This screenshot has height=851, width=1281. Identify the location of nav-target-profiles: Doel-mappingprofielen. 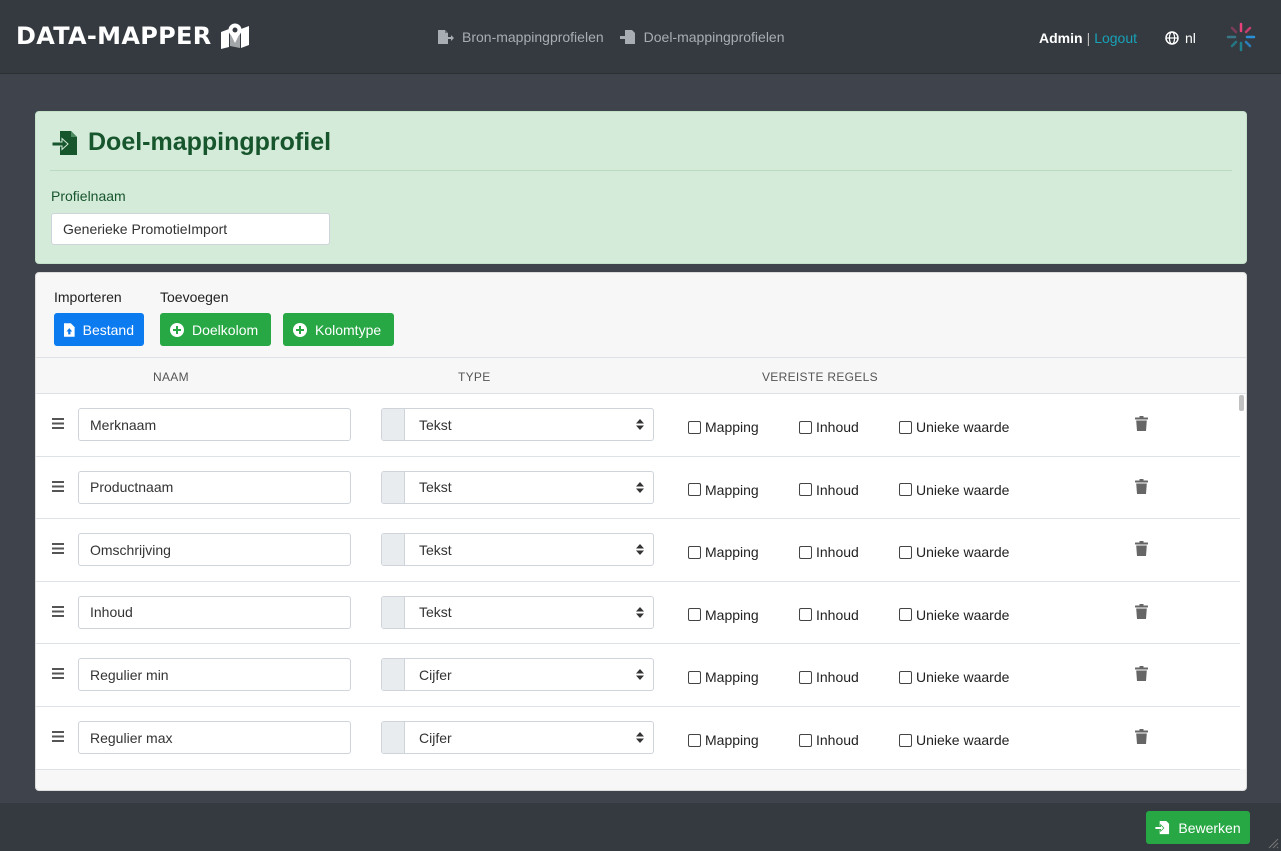
(702, 37).